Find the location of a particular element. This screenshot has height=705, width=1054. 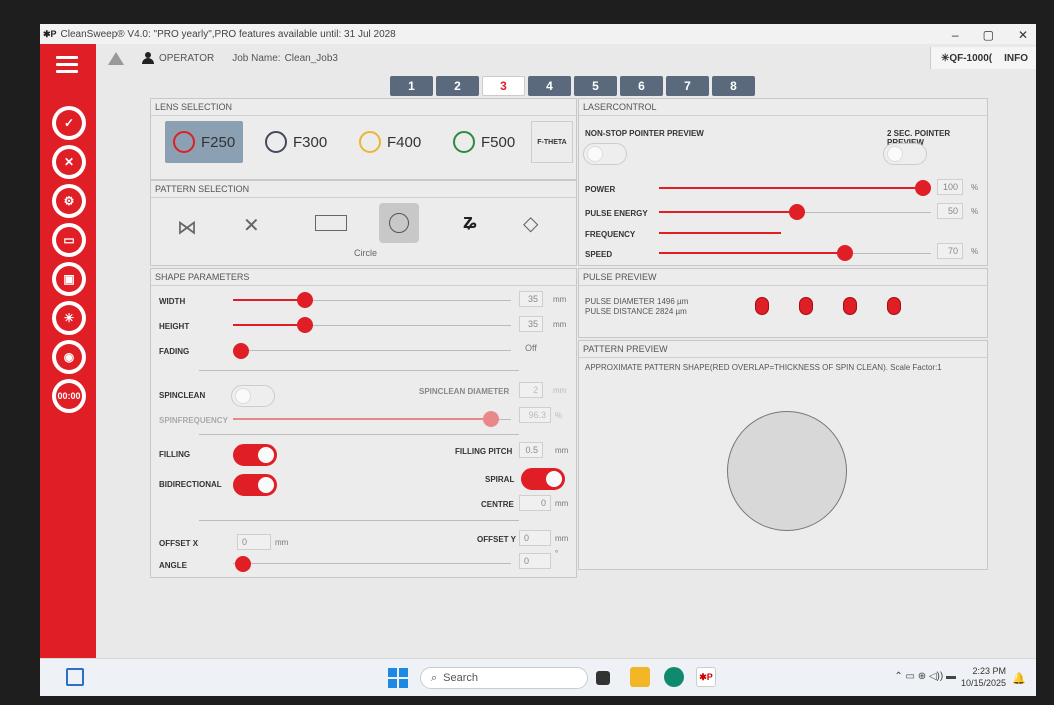

hamburger-menu-icon is located at coordinates (67, 64).